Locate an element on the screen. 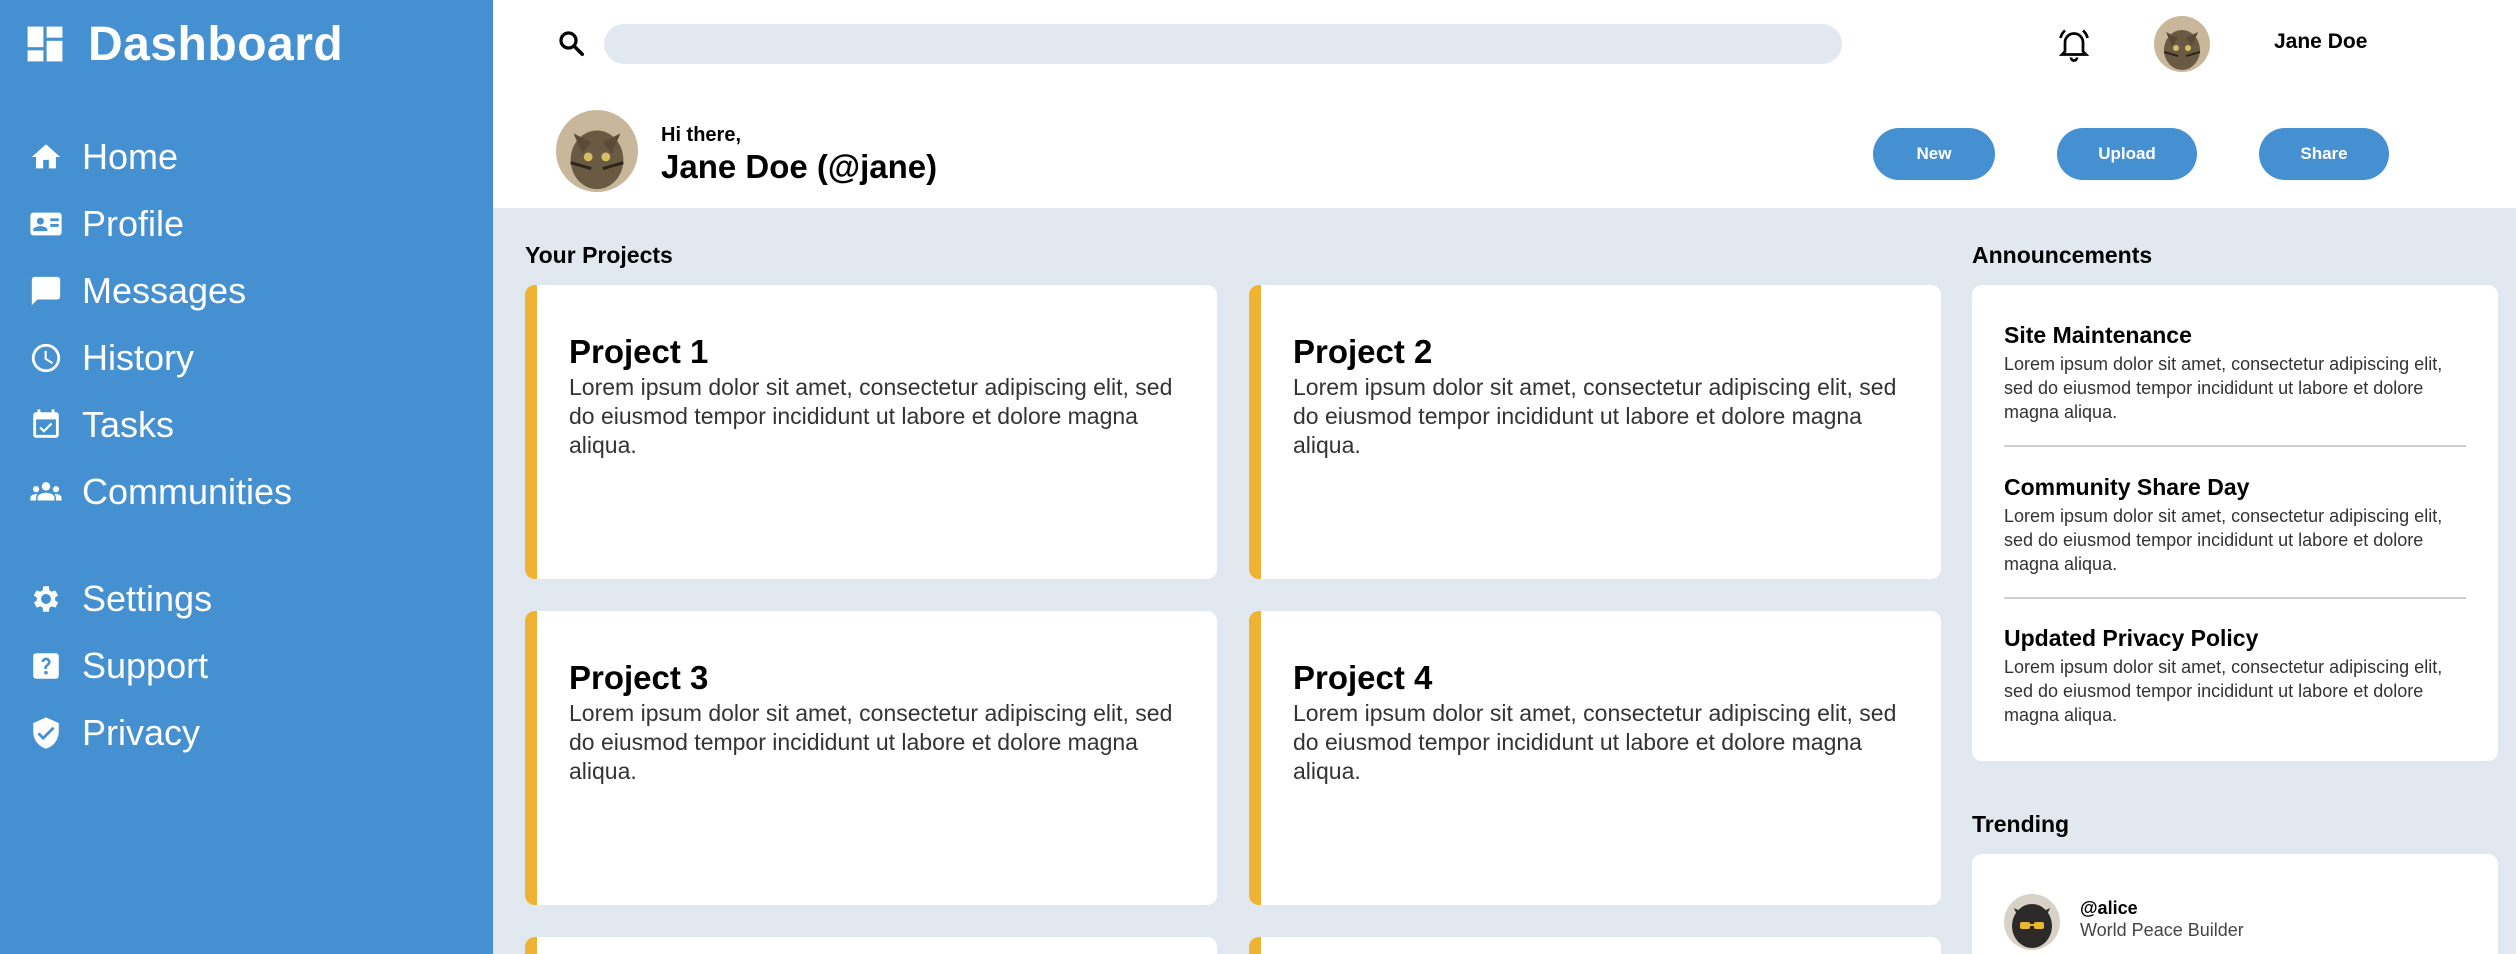 The image size is (2516, 954). user-avatar is located at coordinates (2182, 44).